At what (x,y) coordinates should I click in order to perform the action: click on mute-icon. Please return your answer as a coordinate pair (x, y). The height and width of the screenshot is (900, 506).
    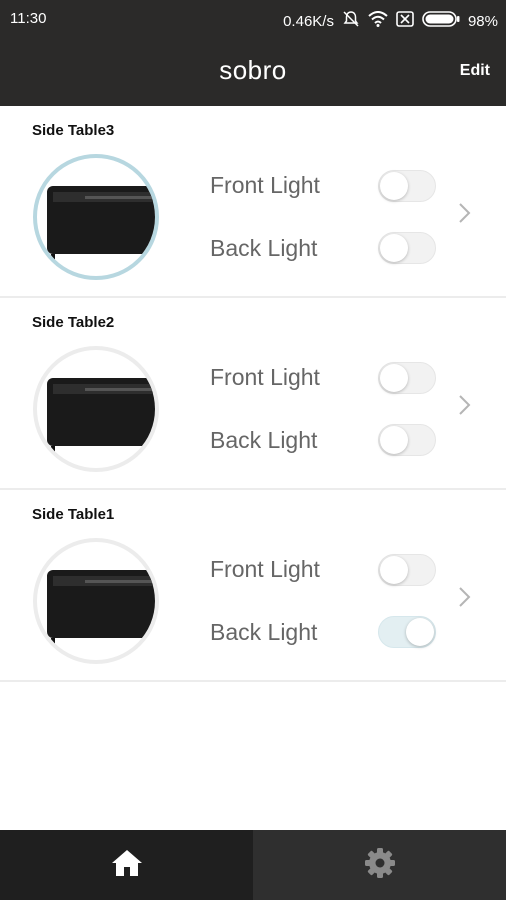
    Looking at the image, I should click on (351, 21).